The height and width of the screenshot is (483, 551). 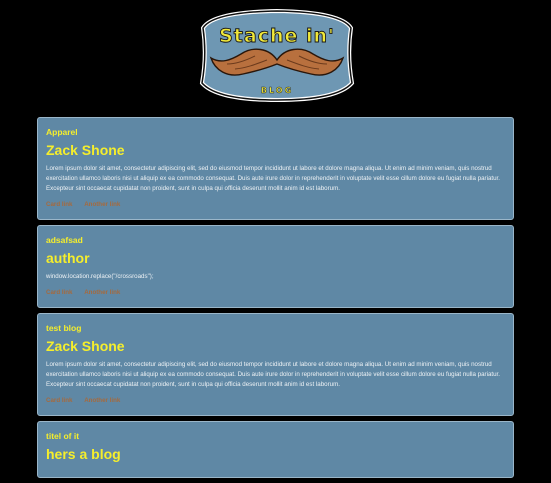 I want to click on logo-subtitle-text: BLOG, so click(x=277, y=90).